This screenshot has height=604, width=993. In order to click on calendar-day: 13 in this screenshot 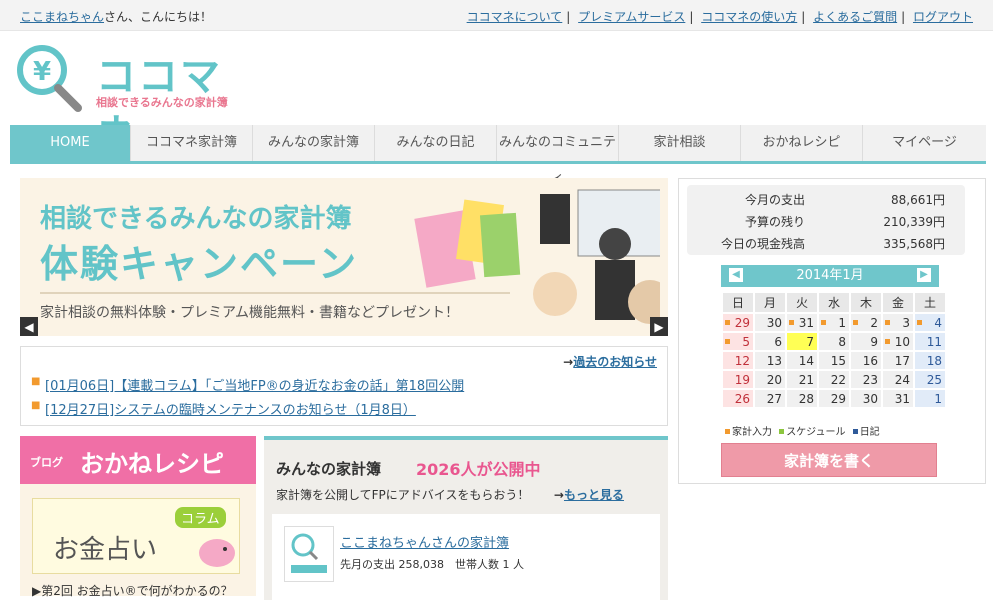, I will do `click(770, 360)`.